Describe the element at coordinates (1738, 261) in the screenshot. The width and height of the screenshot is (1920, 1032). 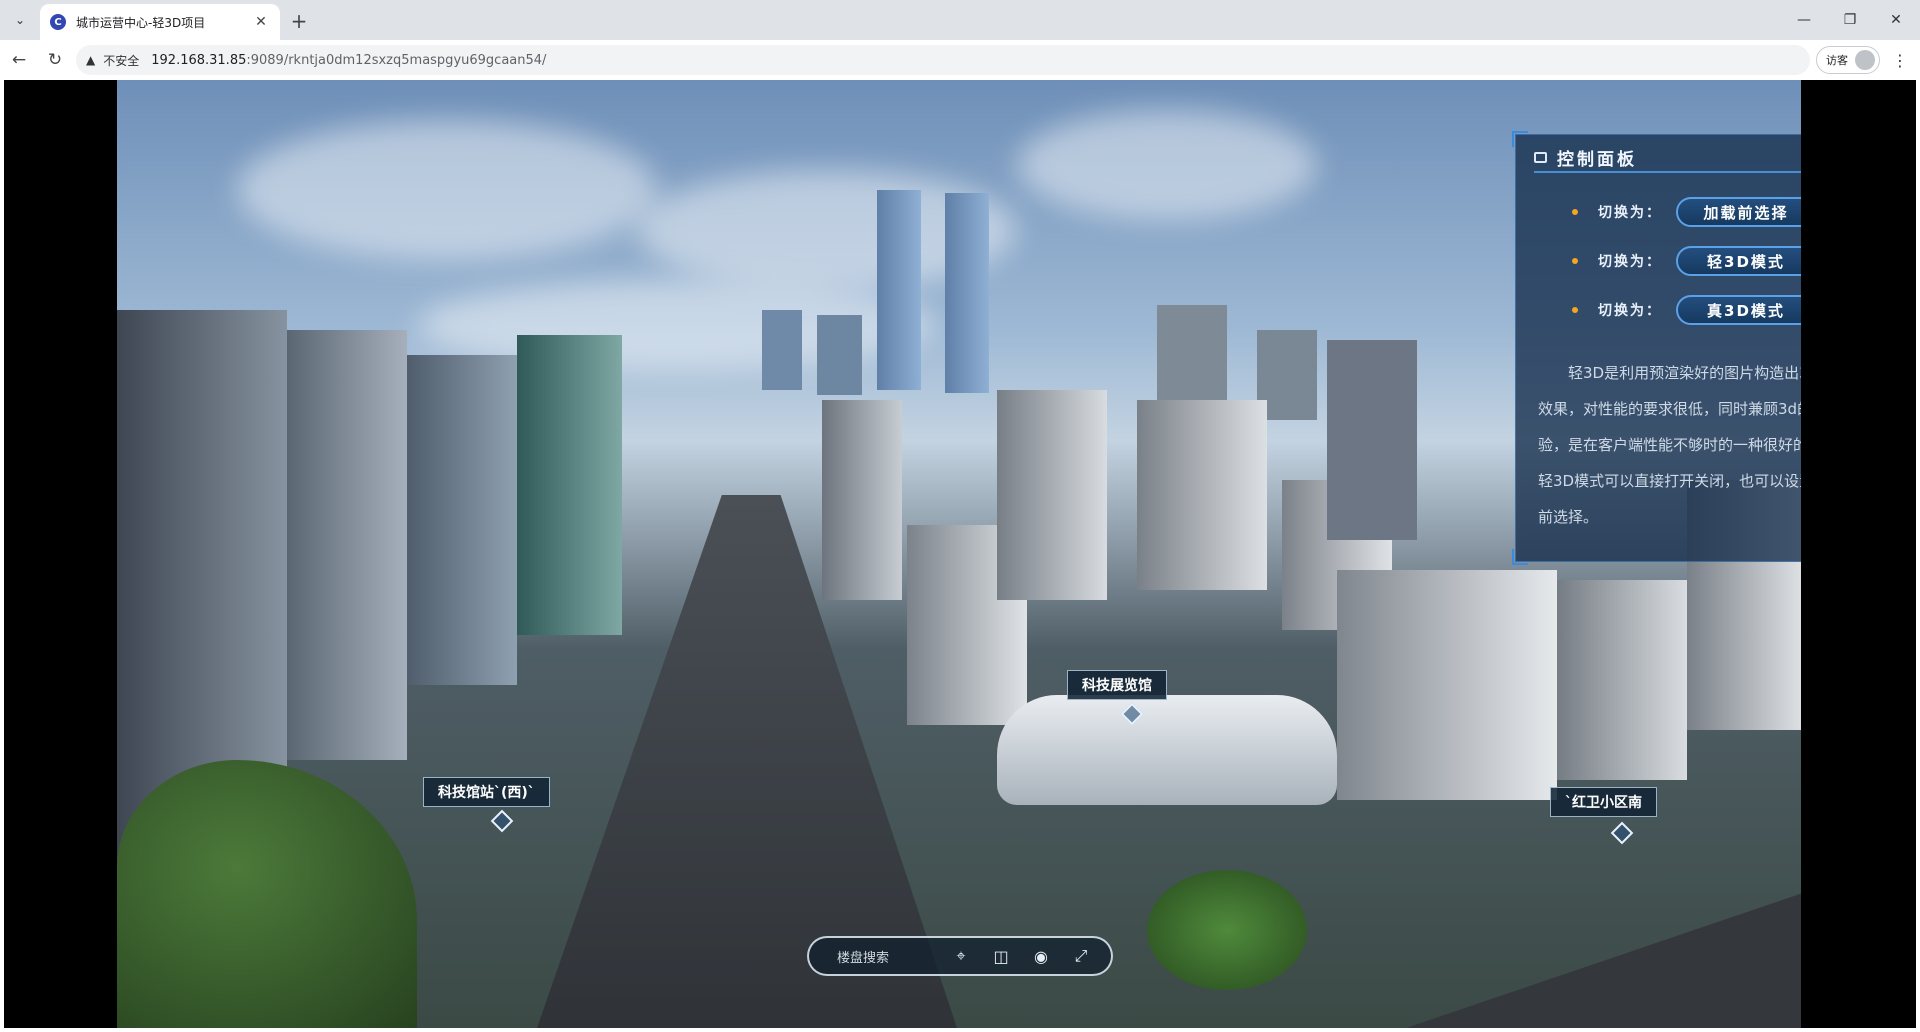
I see `light-3d-mode-button: 轻3D模式` at that location.